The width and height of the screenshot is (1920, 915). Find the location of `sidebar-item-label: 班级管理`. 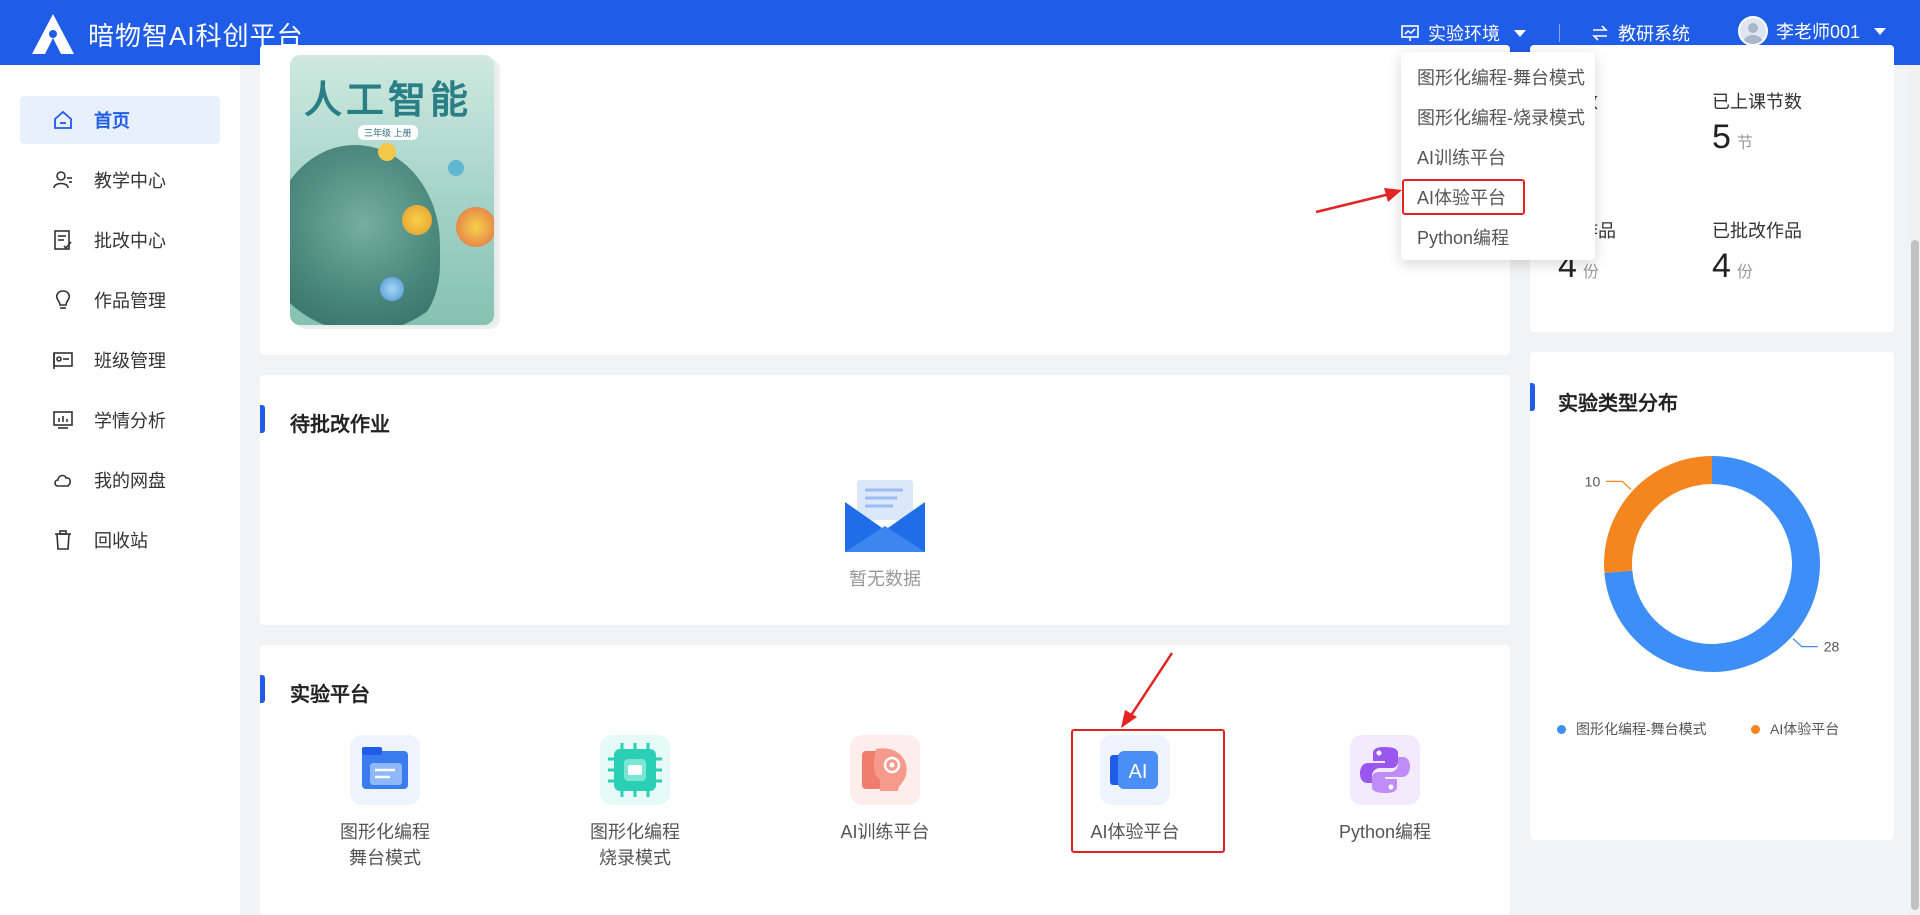

sidebar-item-label: 班级管理 is located at coordinates (130, 361).